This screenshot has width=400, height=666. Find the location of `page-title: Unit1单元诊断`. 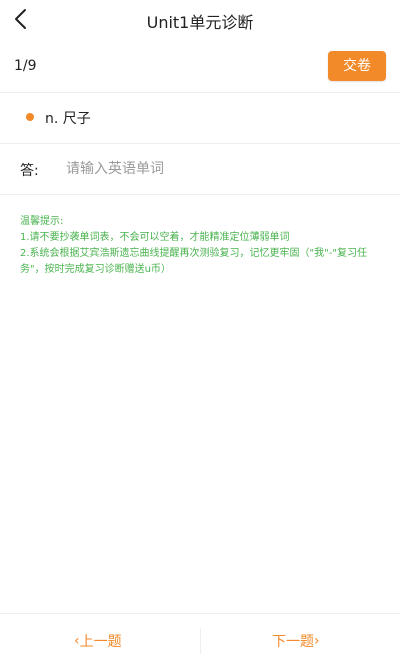

page-title: Unit1单元诊断 is located at coordinates (200, 22).